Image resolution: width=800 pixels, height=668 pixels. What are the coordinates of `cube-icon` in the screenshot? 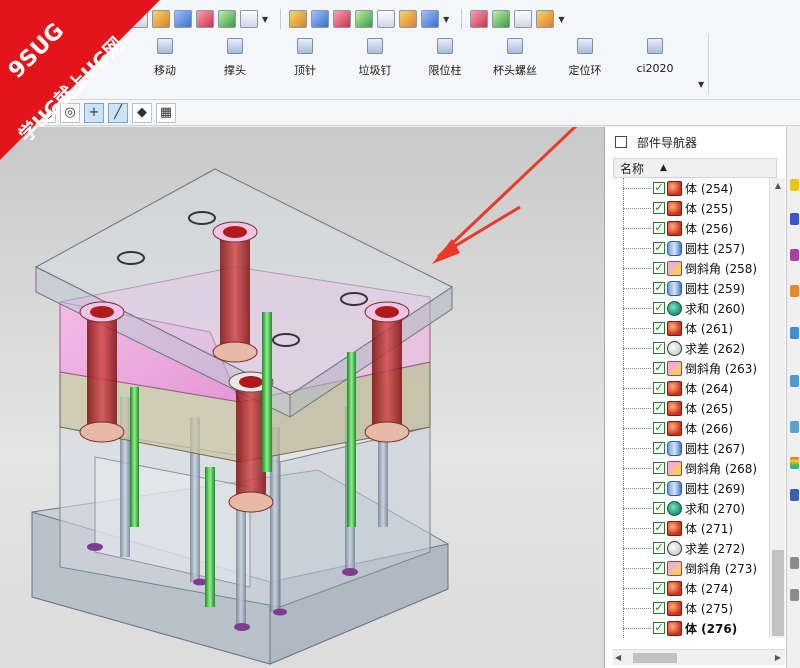 It's located at (227, 19).